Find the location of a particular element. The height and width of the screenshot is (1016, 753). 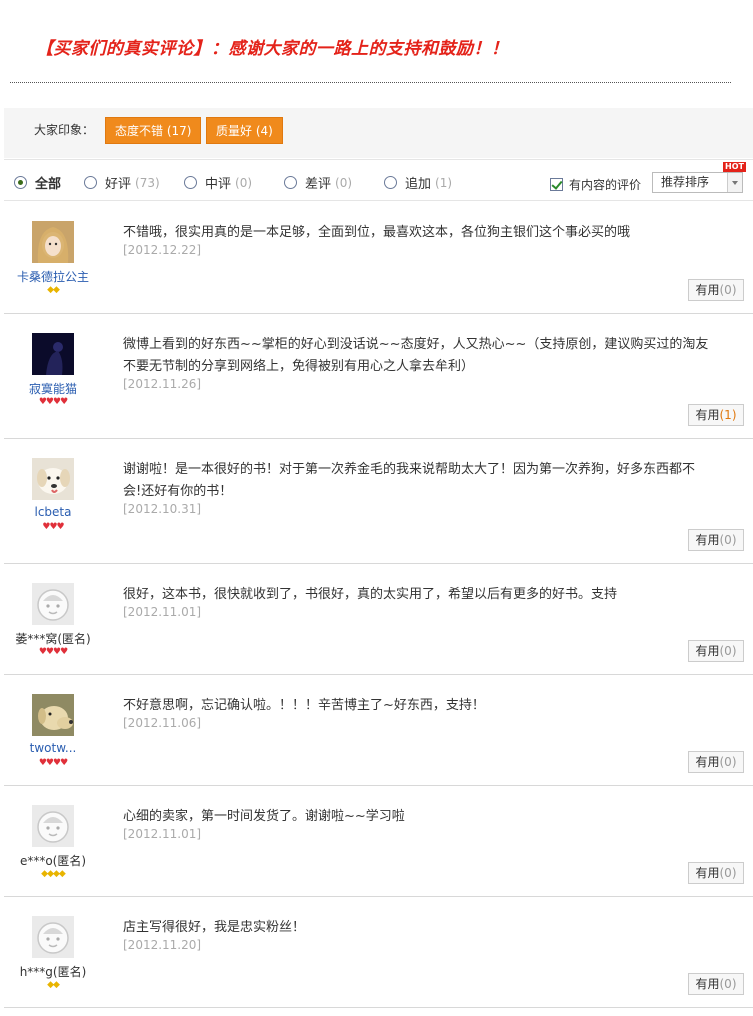

content-only-label: 有内容的评价 is located at coordinates (605, 185).